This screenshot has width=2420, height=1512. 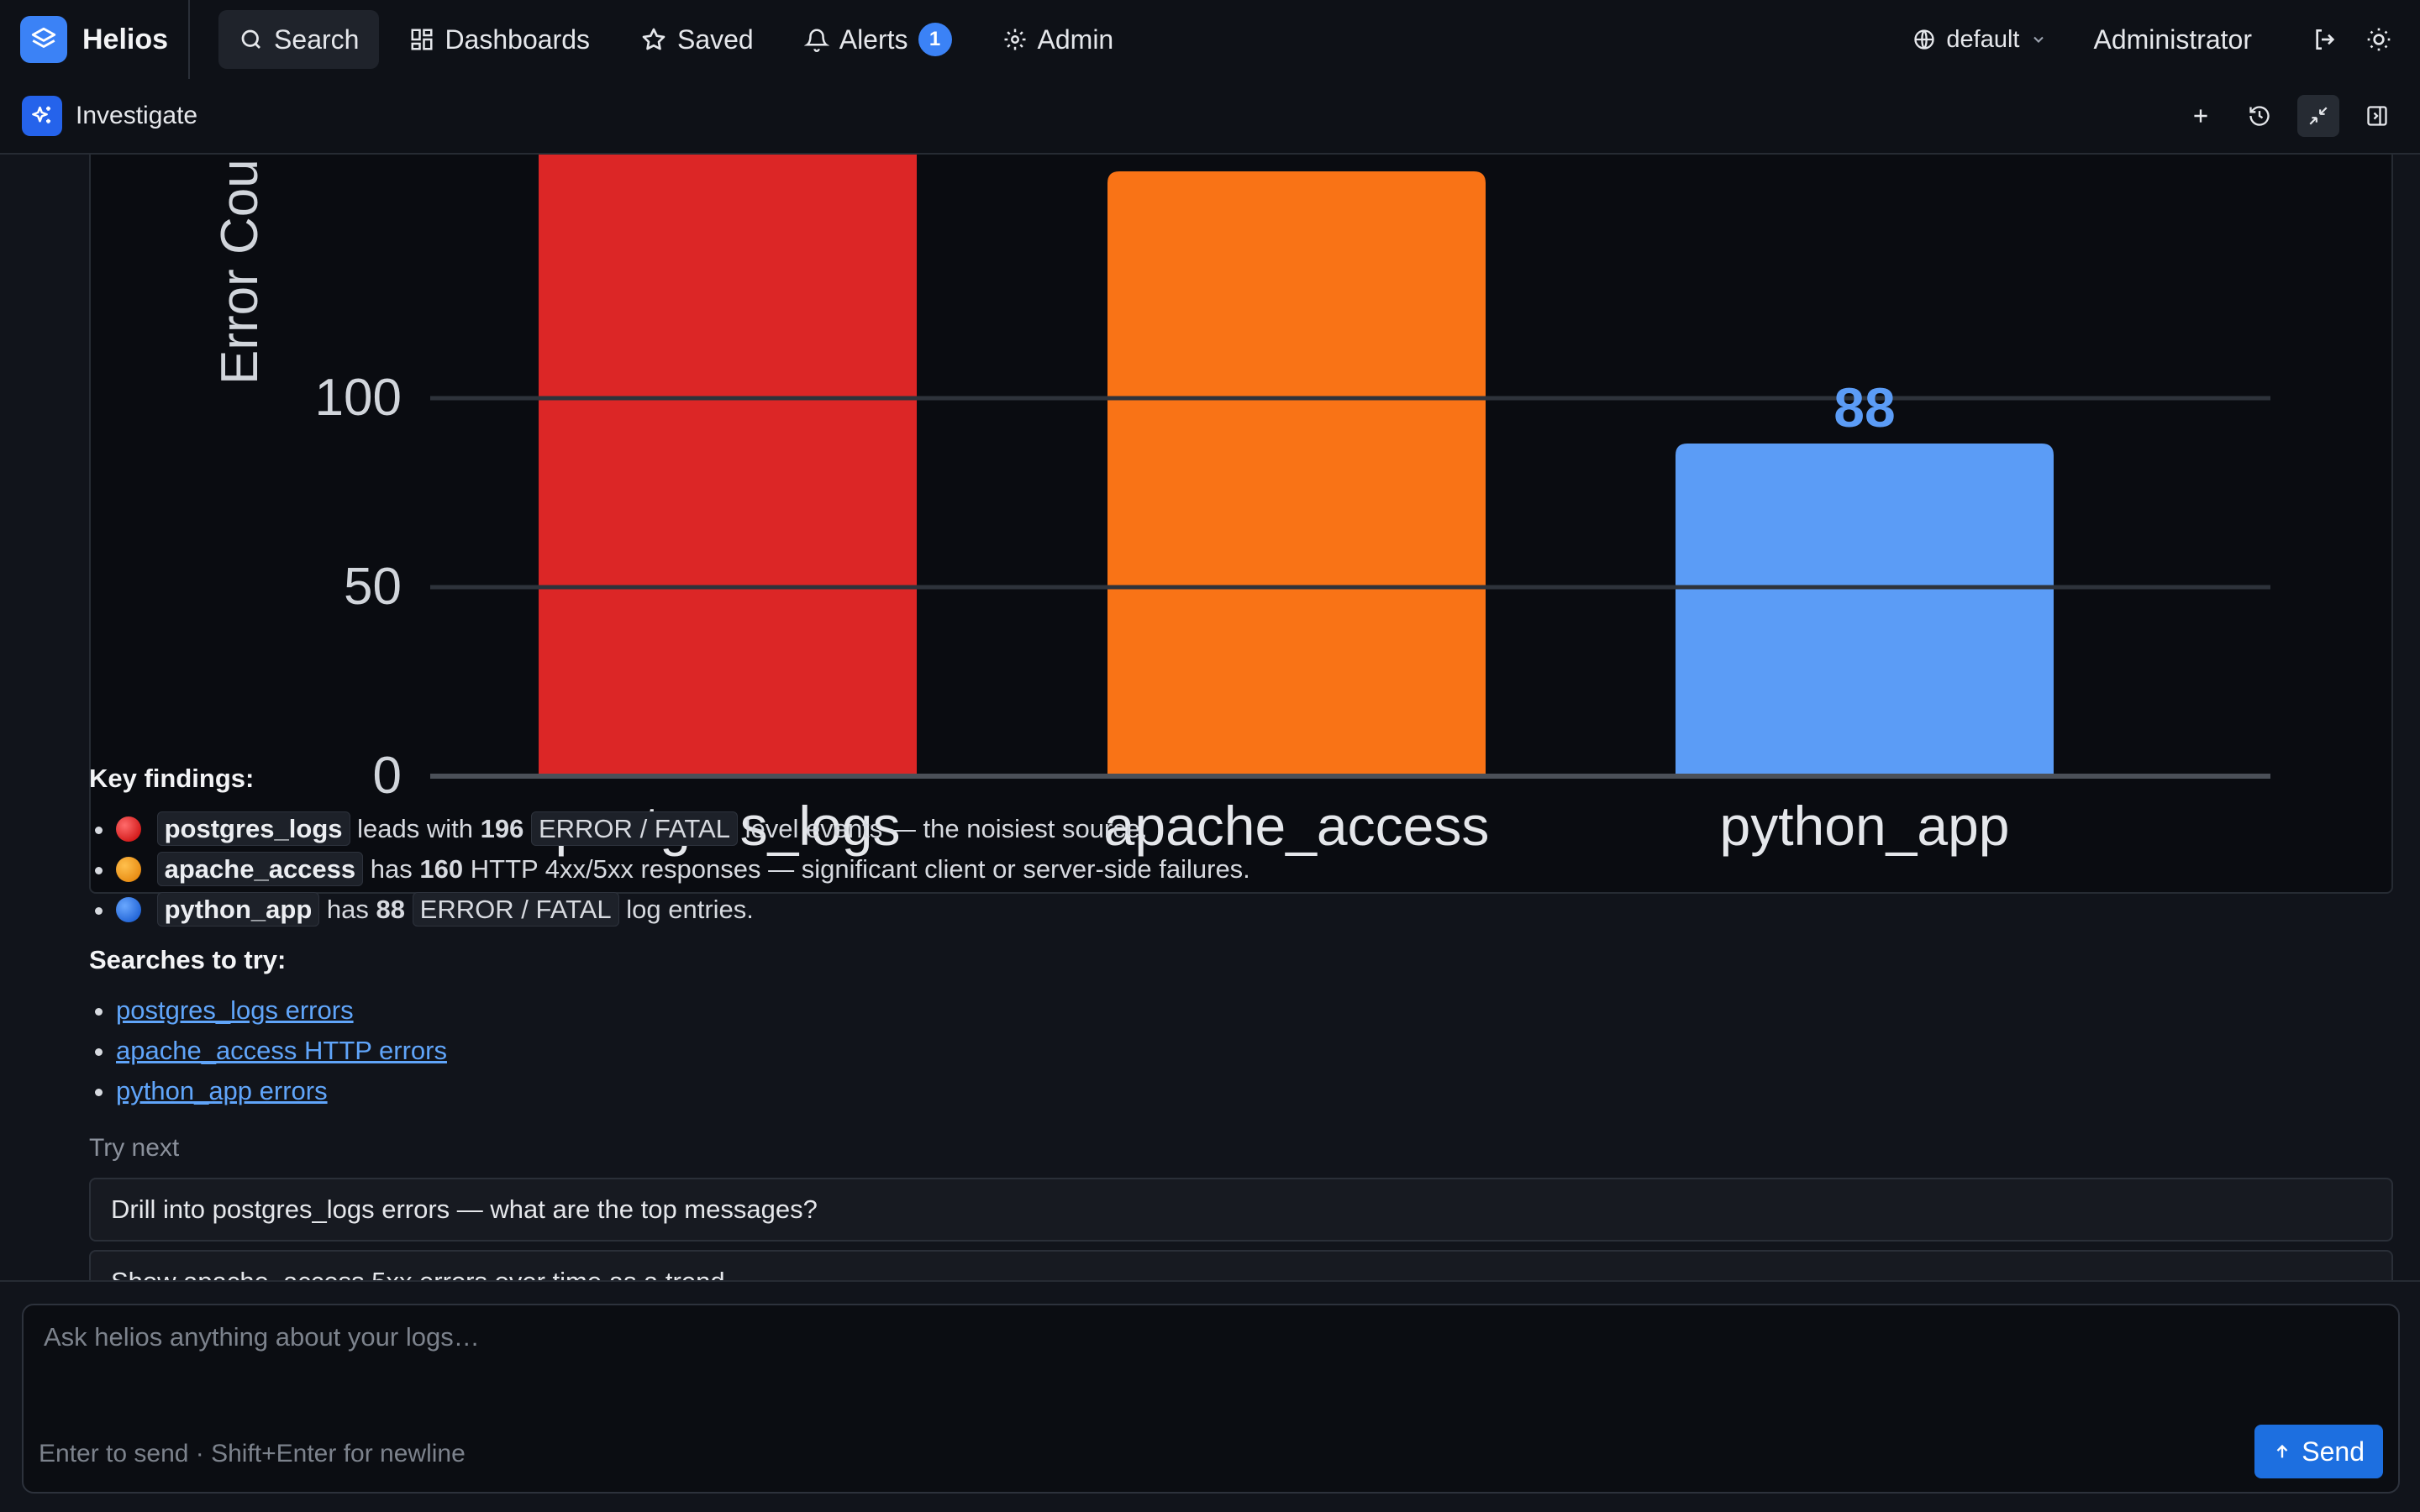 What do you see at coordinates (253, 828) in the screenshot?
I see `source-chip: postgres_logs` at bounding box center [253, 828].